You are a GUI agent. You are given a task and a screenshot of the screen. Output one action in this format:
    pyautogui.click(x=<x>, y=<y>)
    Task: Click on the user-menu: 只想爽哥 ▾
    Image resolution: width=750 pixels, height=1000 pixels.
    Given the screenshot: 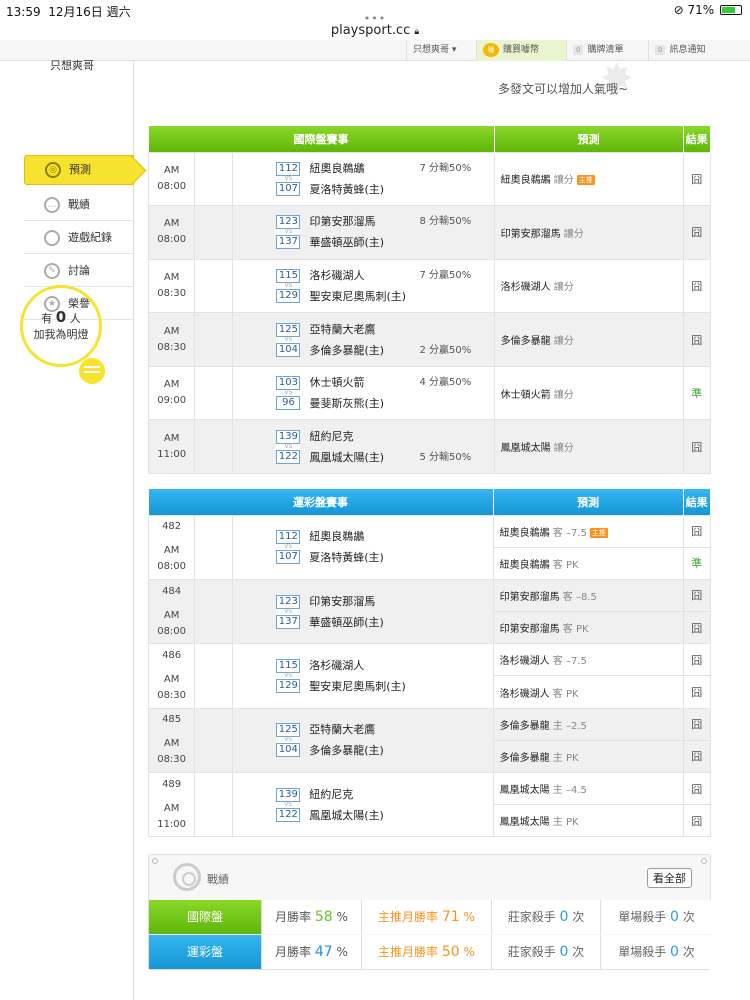 What is the action you would take?
    pyautogui.click(x=441, y=50)
    